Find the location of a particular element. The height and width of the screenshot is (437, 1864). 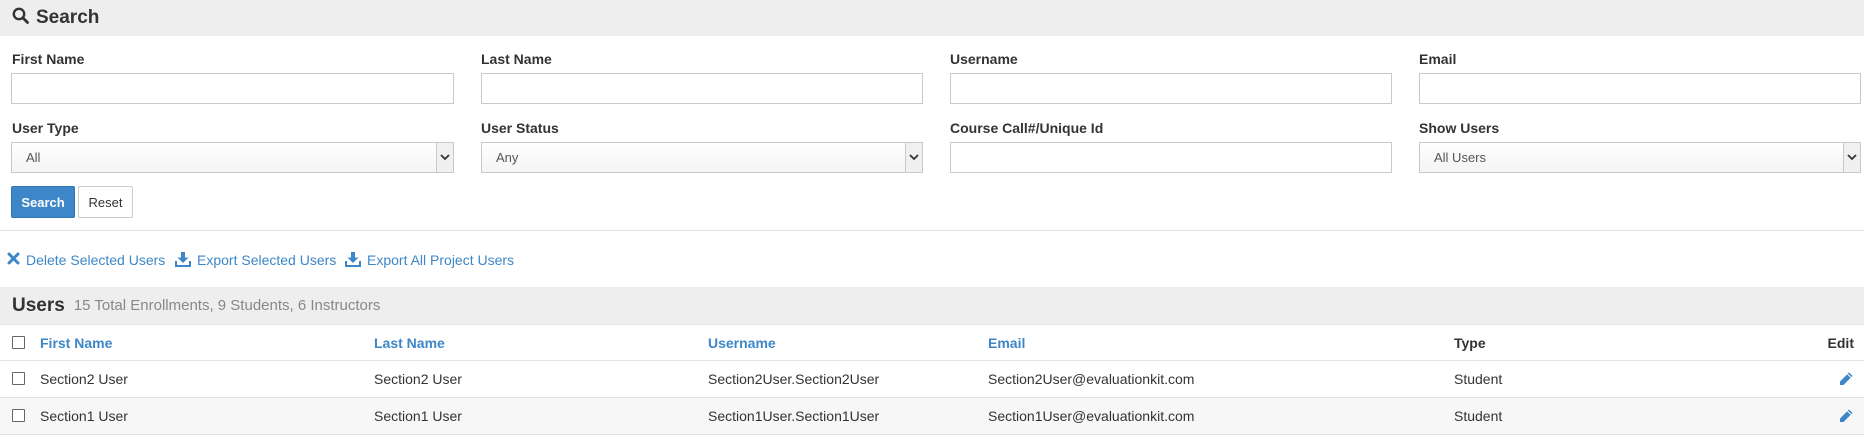

export-selected-users-link: Export Selected Users is located at coordinates (255, 260).